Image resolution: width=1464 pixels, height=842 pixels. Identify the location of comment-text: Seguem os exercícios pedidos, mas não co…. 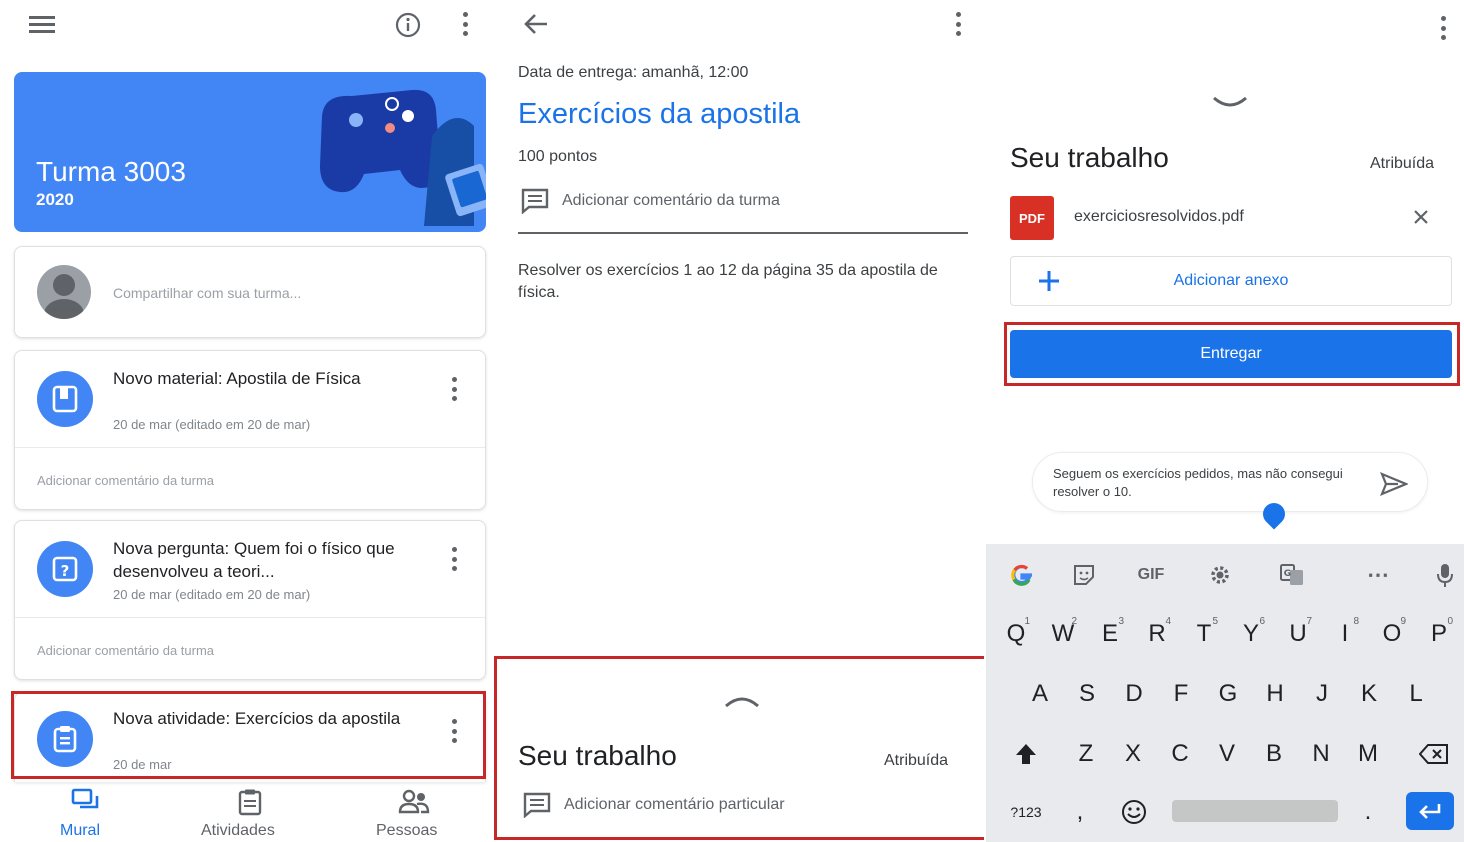
(1203, 483).